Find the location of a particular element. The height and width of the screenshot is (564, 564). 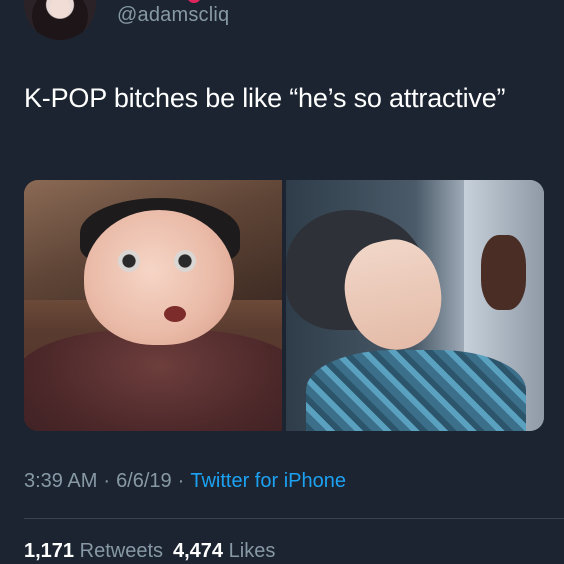

tweet-source-link: Twitter for iPhone is located at coordinates (268, 481).